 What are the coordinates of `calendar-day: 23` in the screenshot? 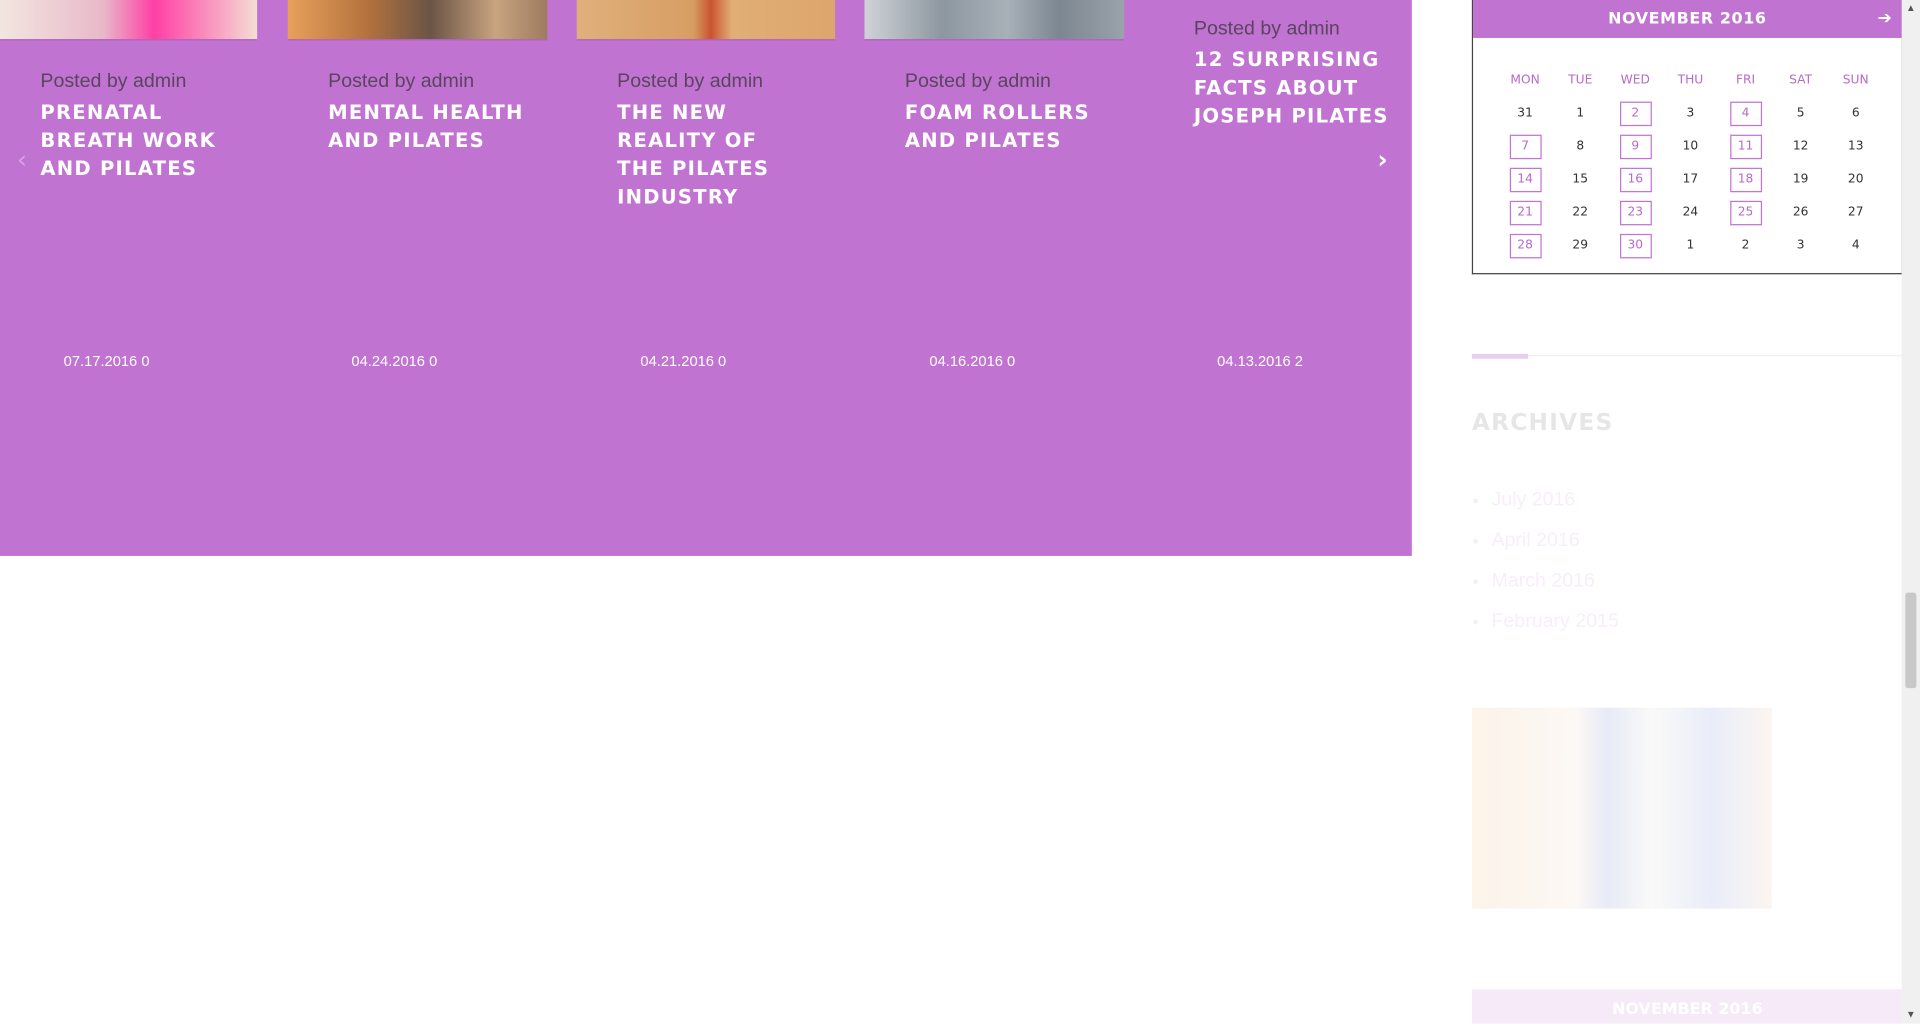 It's located at (1635, 212).